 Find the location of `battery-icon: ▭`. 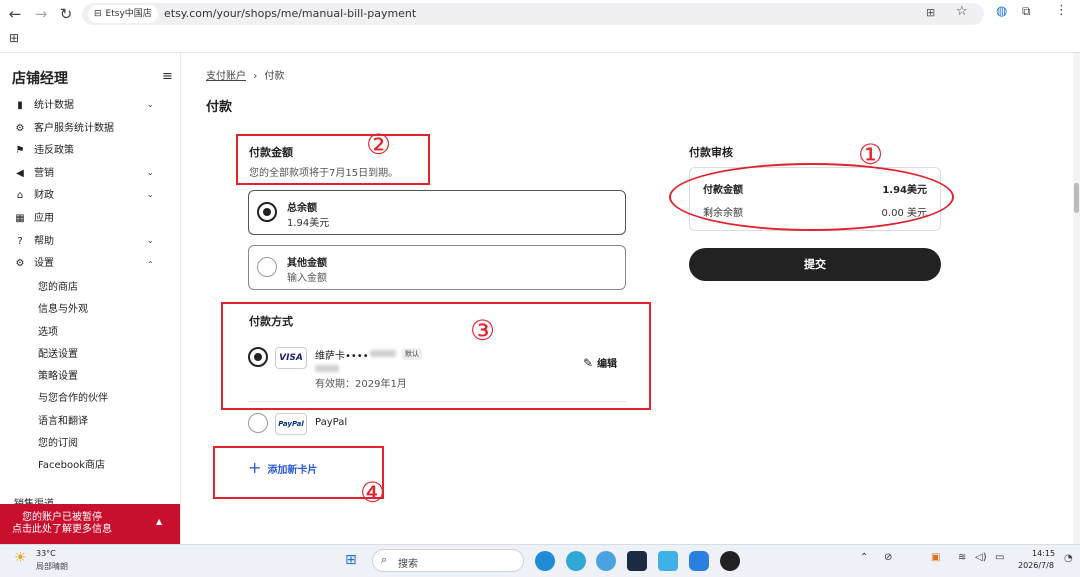

battery-icon: ▭ is located at coordinates (999, 557).